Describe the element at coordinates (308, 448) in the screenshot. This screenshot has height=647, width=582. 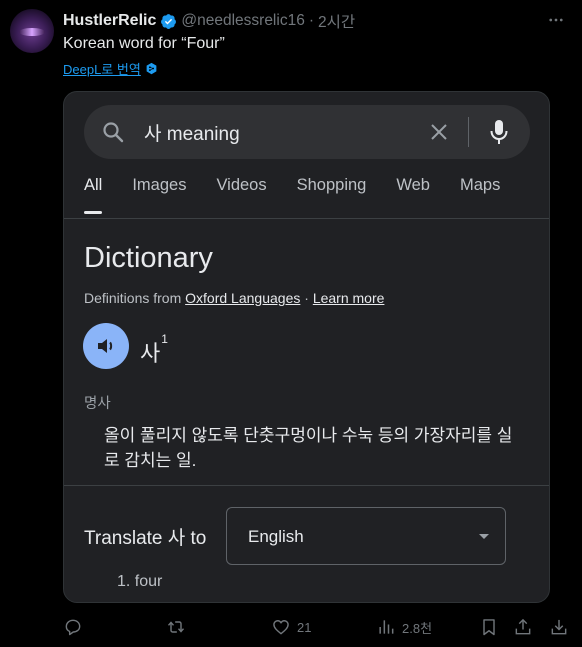
I see `definition-text: 올이 풀리지 않도록 단춧구멍이나 수눅 등의 가장자리를 실로 감치는 일.` at that location.